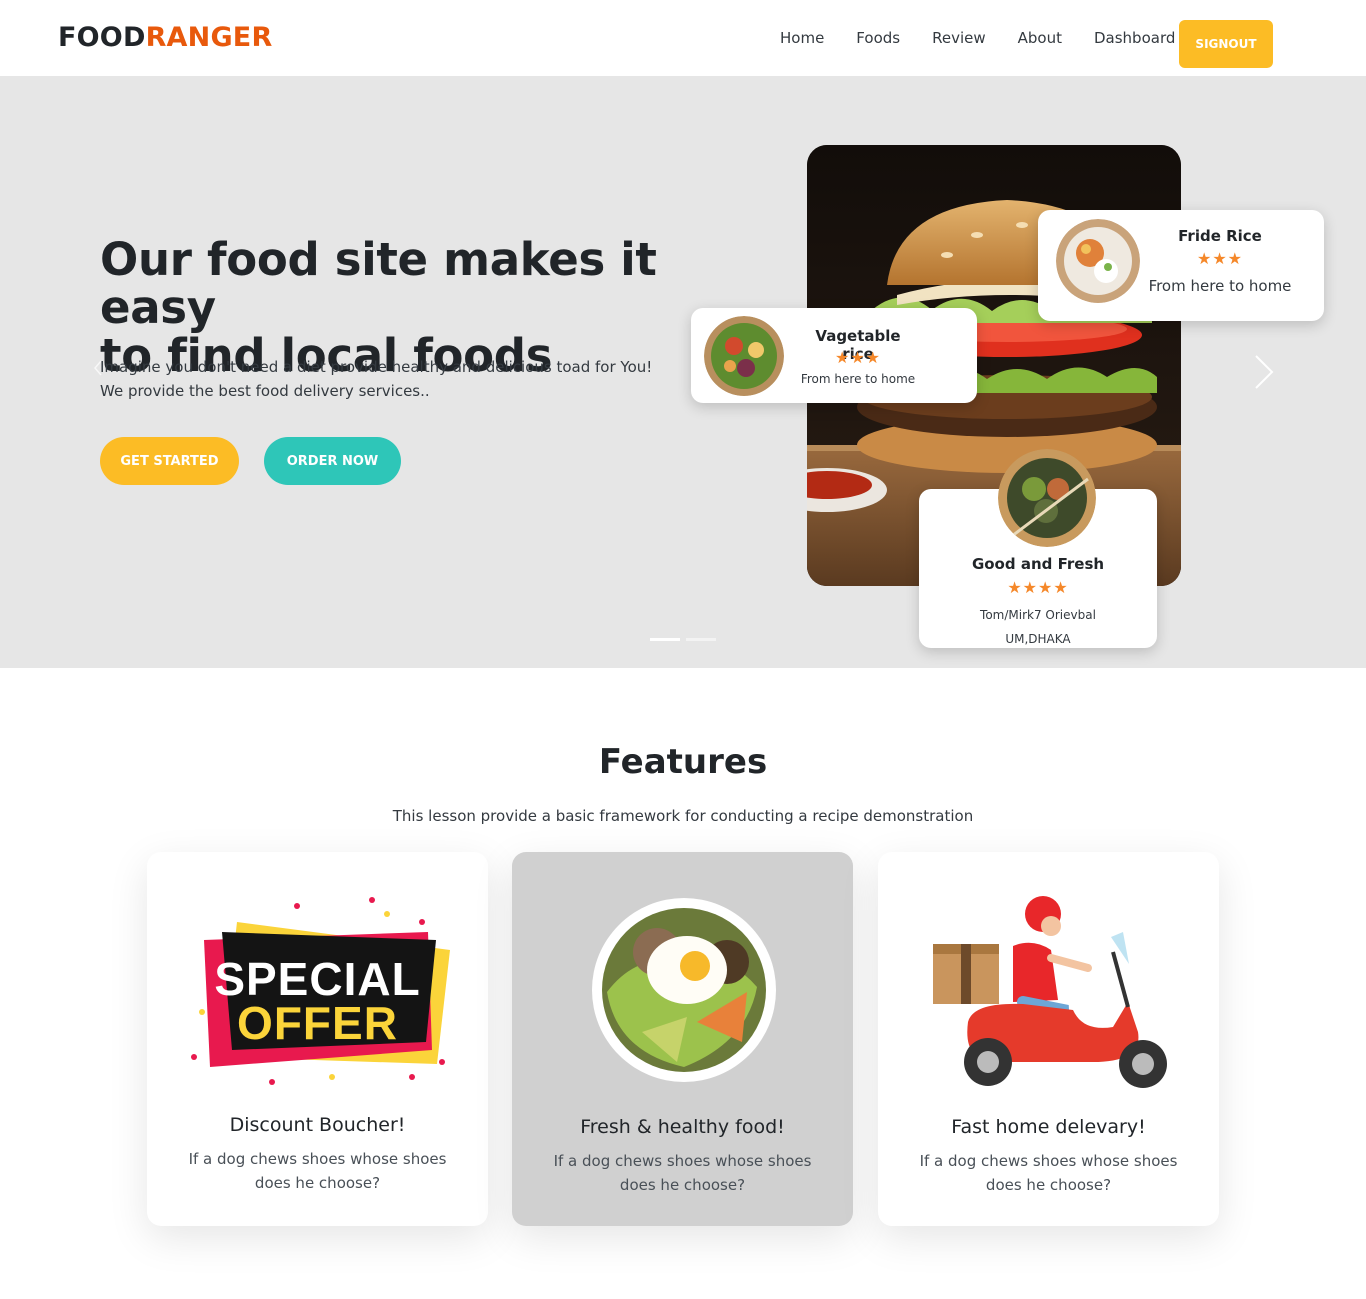 The width and height of the screenshot is (1366, 1299). What do you see at coordinates (98, 368) in the screenshot?
I see `chevron-left-icon` at bounding box center [98, 368].